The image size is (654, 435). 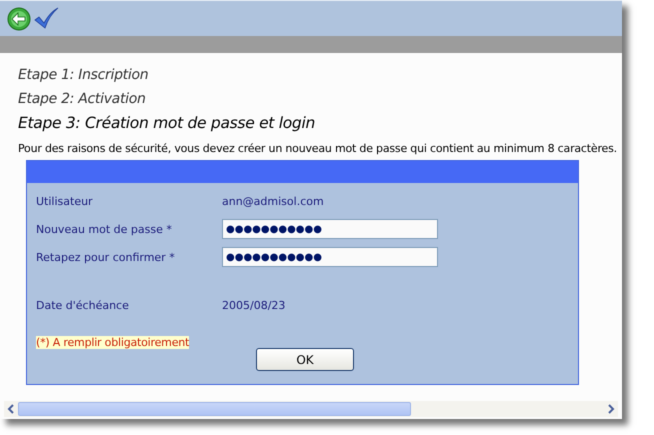 What do you see at coordinates (84, 75) in the screenshot?
I see `step-title: Etape 1: Inscription` at bounding box center [84, 75].